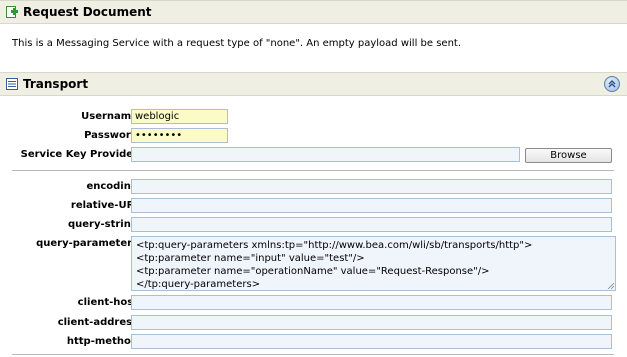 This screenshot has height=357, width=627. What do you see at coordinates (371, 205) in the screenshot?
I see `relative-uri-input` at bounding box center [371, 205].